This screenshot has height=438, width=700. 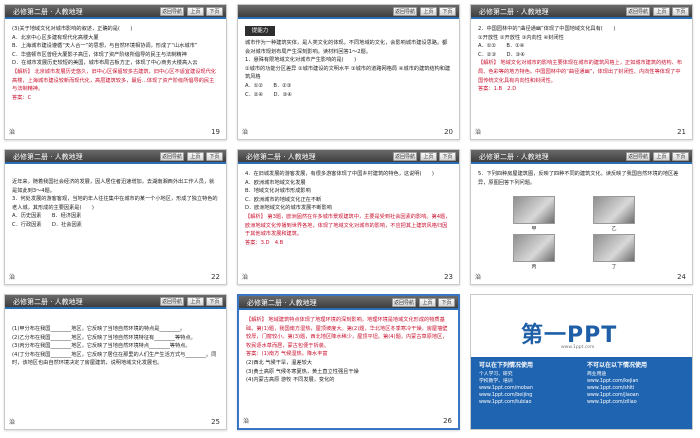 I want to click on answer-text: 答案：(1)南方 气候湿热，降水丰富, so click(x=287, y=354).